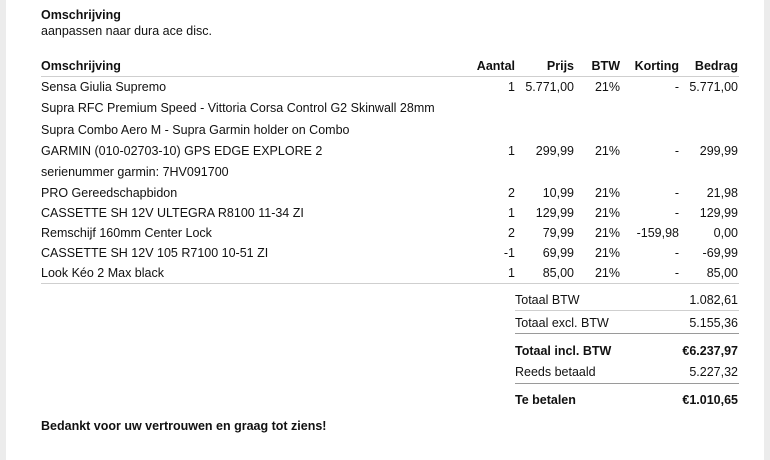 The width and height of the screenshot is (770, 460). What do you see at coordinates (126, 233) in the screenshot?
I see `table-row-description: Remschijf 160mm Center Lock` at bounding box center [126, 233].